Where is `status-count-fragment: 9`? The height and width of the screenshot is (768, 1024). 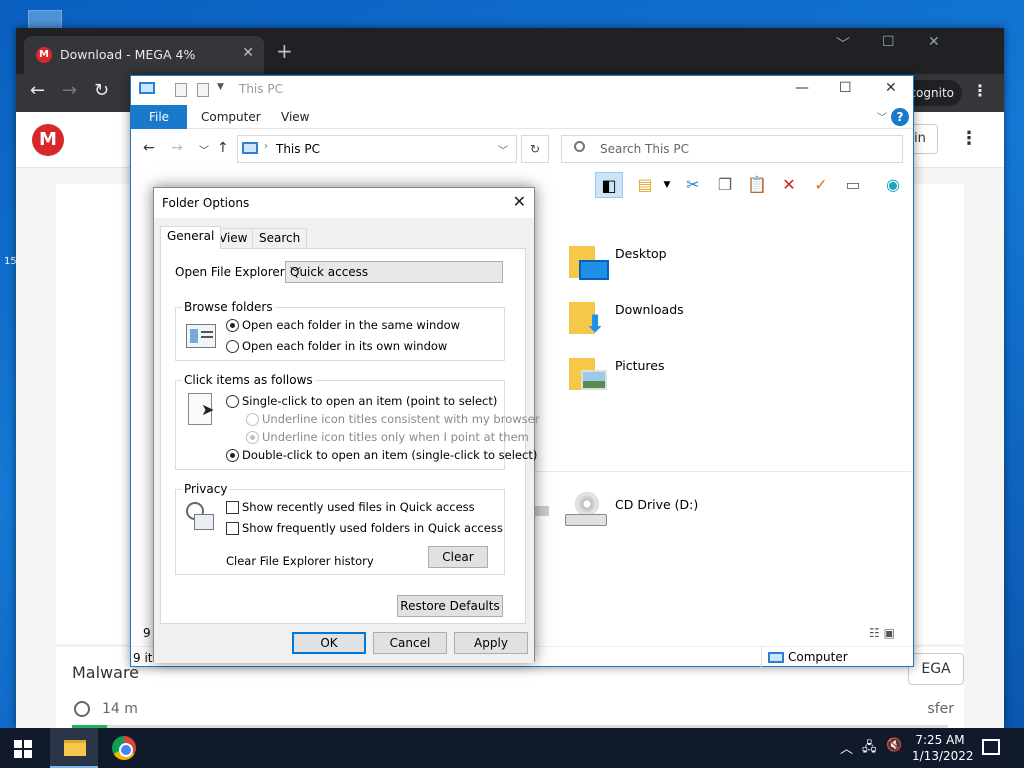
status-count-fragment: 9 is located at coordinates (147, 633).